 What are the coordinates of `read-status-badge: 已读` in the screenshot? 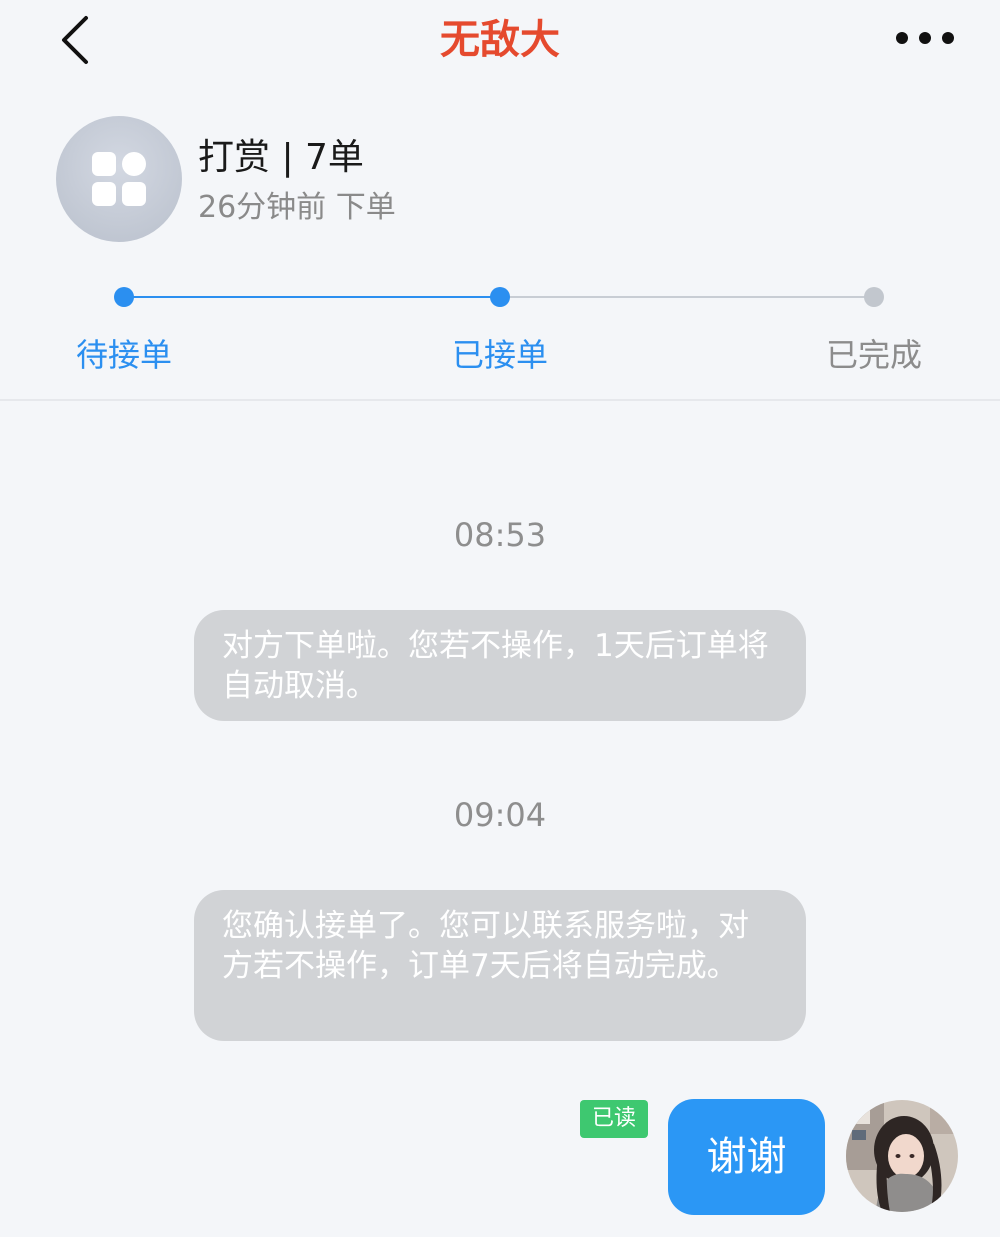 It's located at (614, 1119).